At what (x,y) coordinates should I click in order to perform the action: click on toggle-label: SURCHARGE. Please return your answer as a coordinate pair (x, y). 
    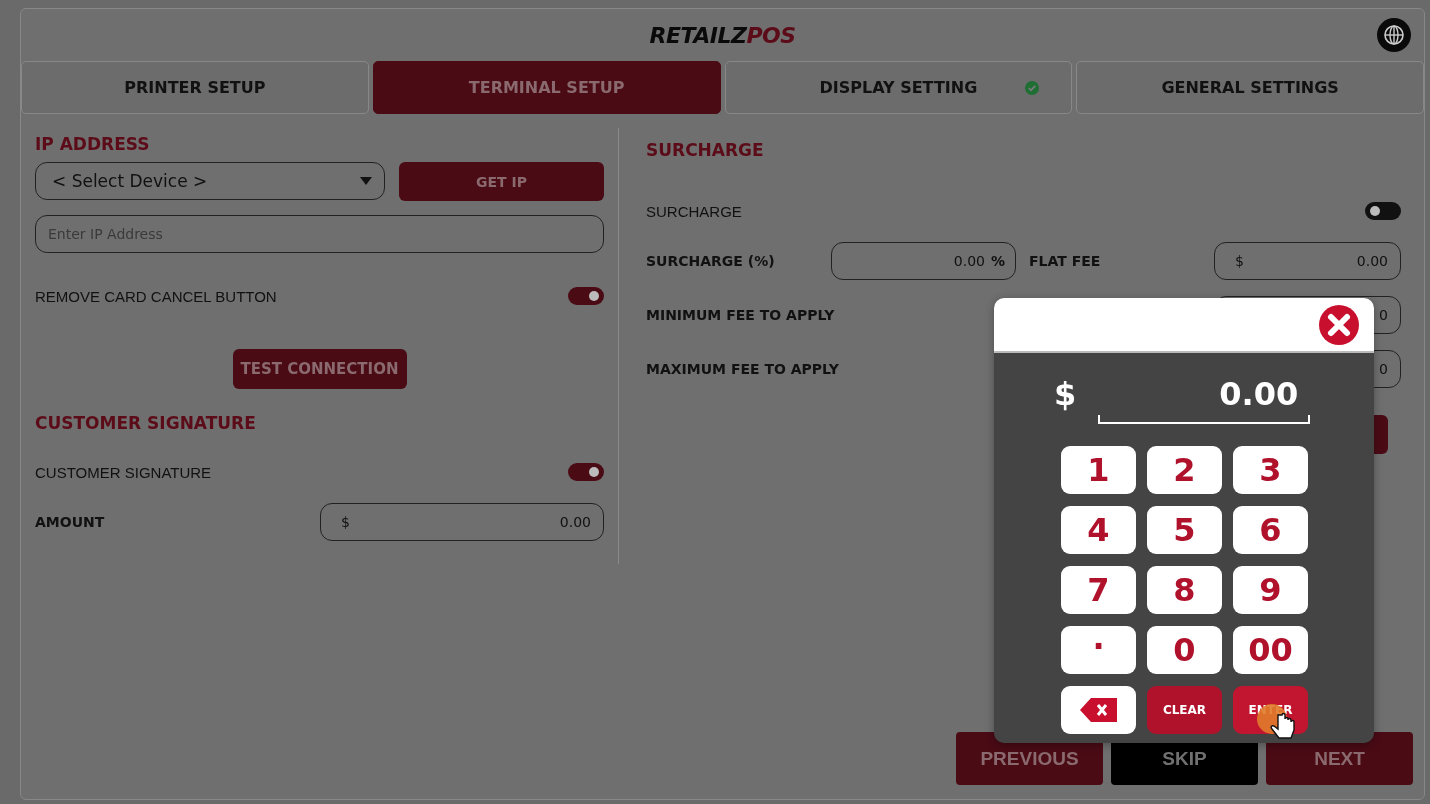
    Looking at the image, I should click on (694, 211).